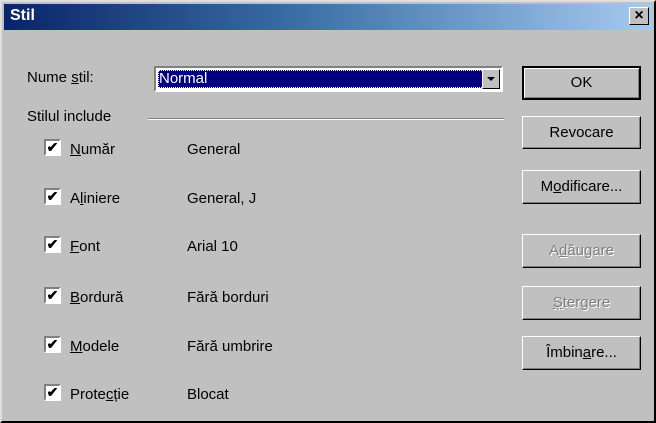 The height and width of the screenshot is (423, 656). Describe the element at coordinates (491, 79) in the screenshot. I see `chevron-down-icon` at that location.